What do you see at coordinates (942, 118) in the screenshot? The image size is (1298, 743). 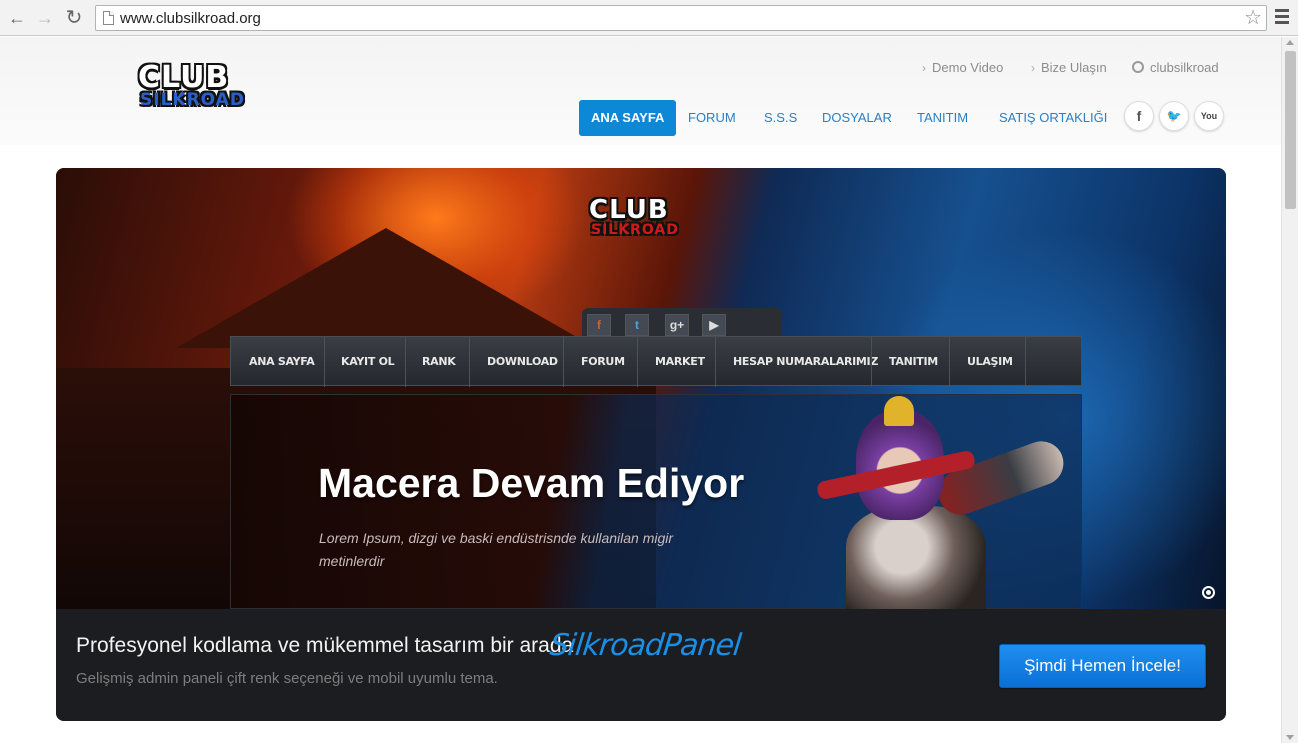 I see `nav-item-tanitim: TANITIM` at bounding box center [942, 118].